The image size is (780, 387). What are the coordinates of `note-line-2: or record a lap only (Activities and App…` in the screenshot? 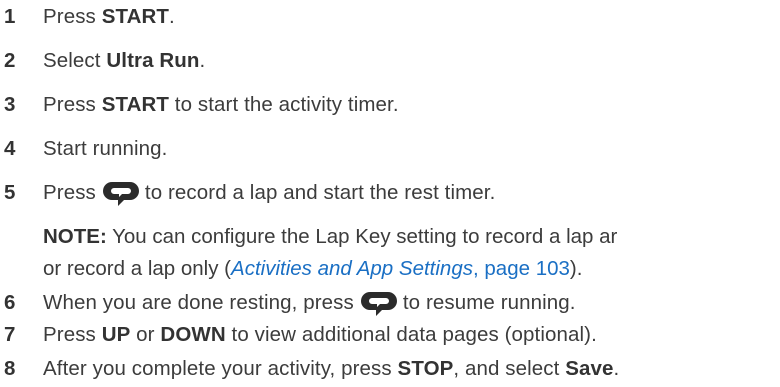 It's located at (312, 269).